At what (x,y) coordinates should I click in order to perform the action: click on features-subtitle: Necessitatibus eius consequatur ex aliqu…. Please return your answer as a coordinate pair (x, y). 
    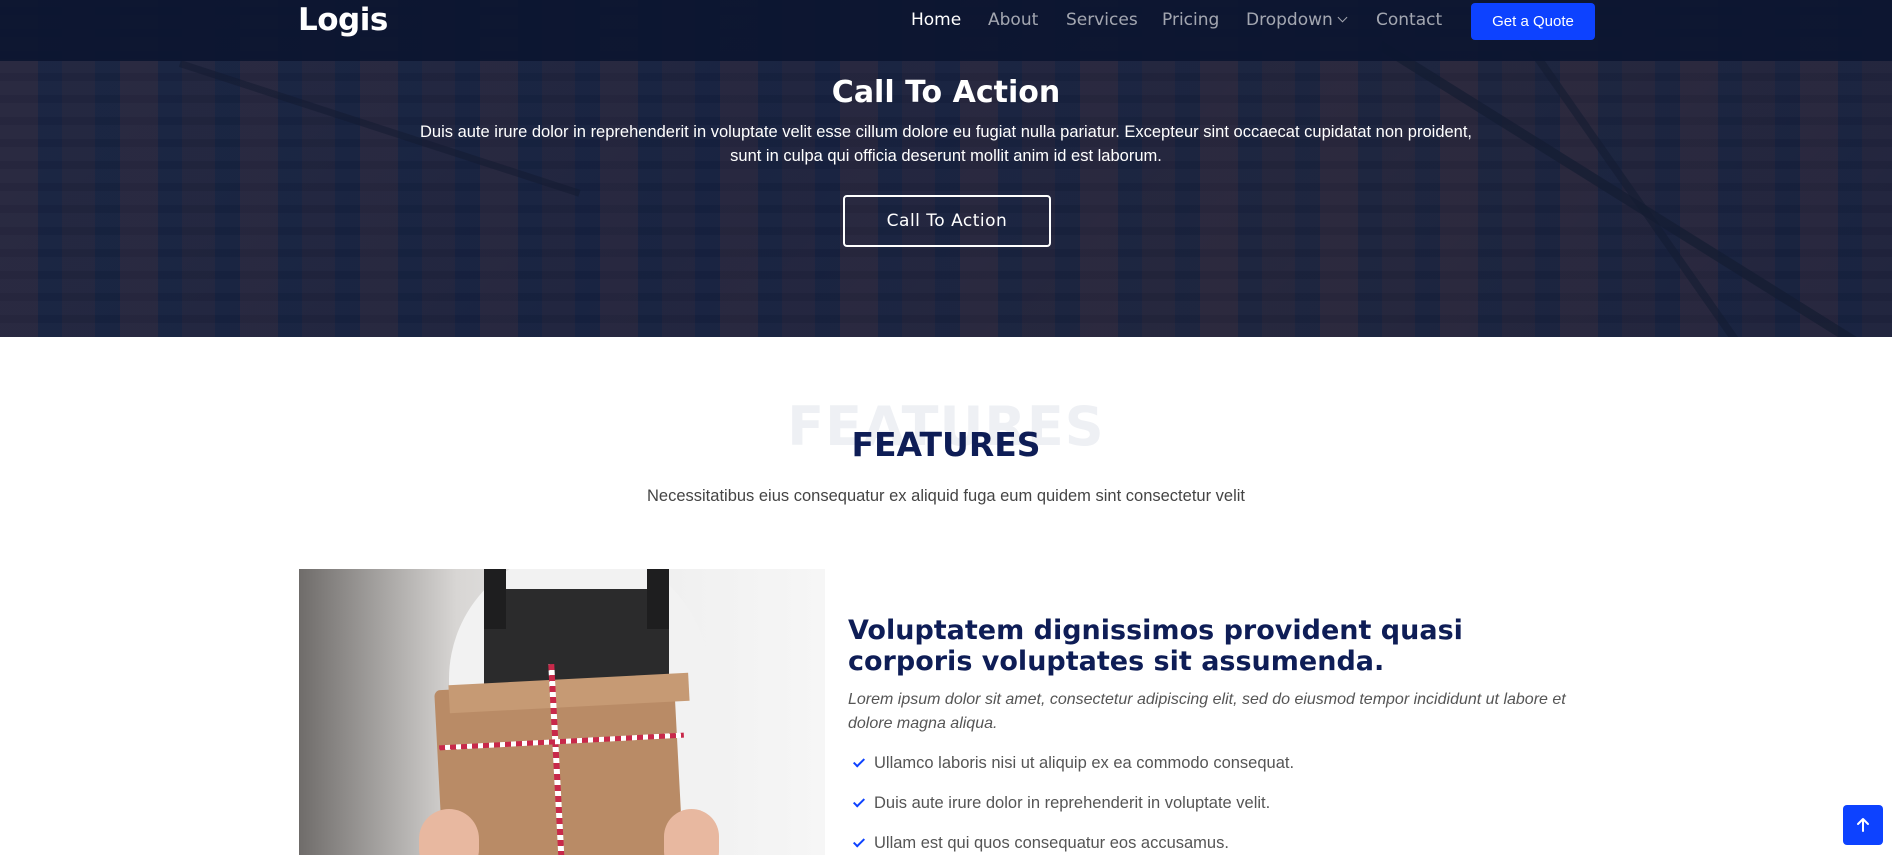
    Looking at the image, I should click on (946, 496).